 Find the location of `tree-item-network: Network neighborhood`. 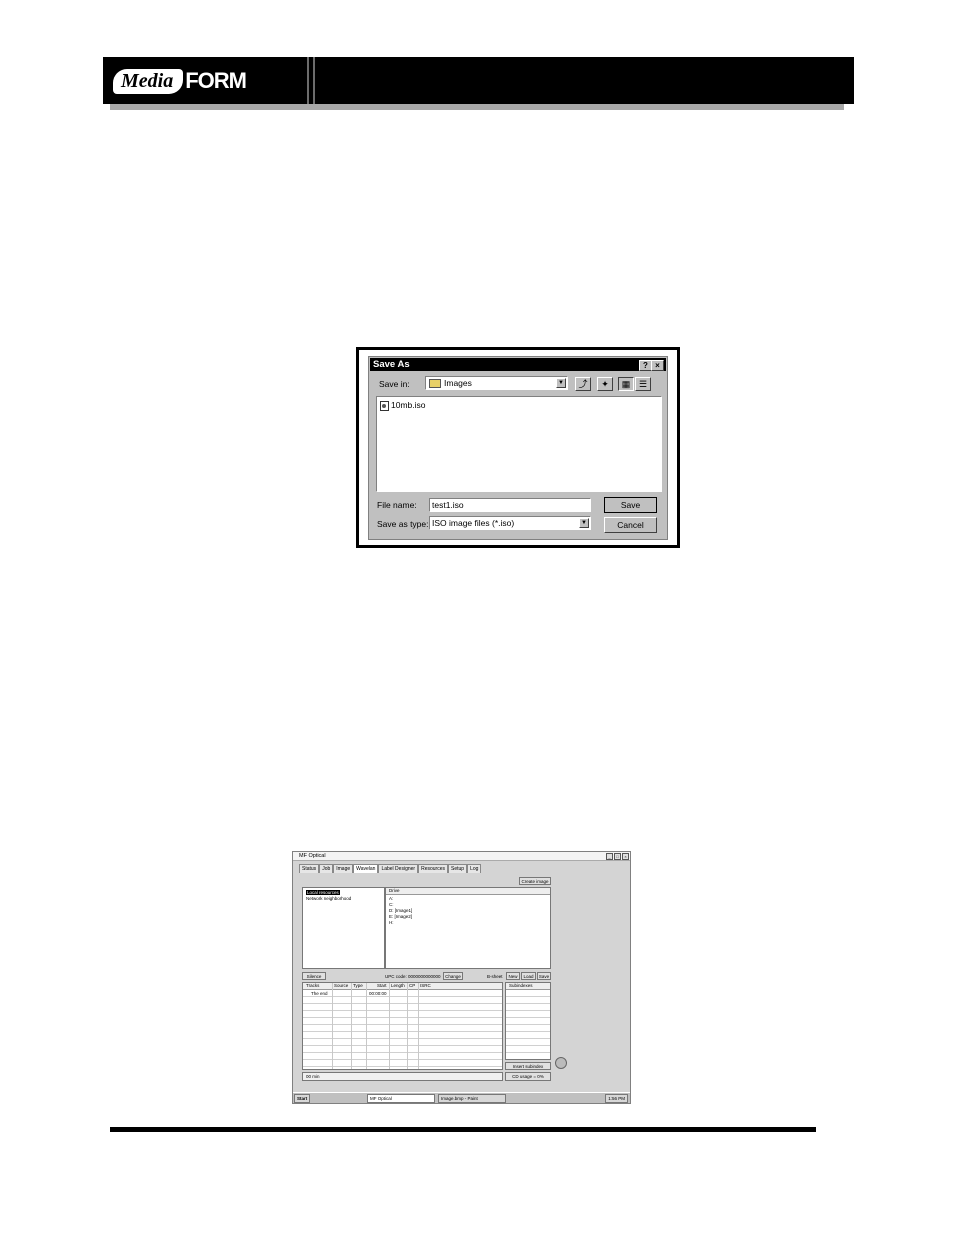

tree-item-network: Network neighborhood is located at coordinates (328, 898).